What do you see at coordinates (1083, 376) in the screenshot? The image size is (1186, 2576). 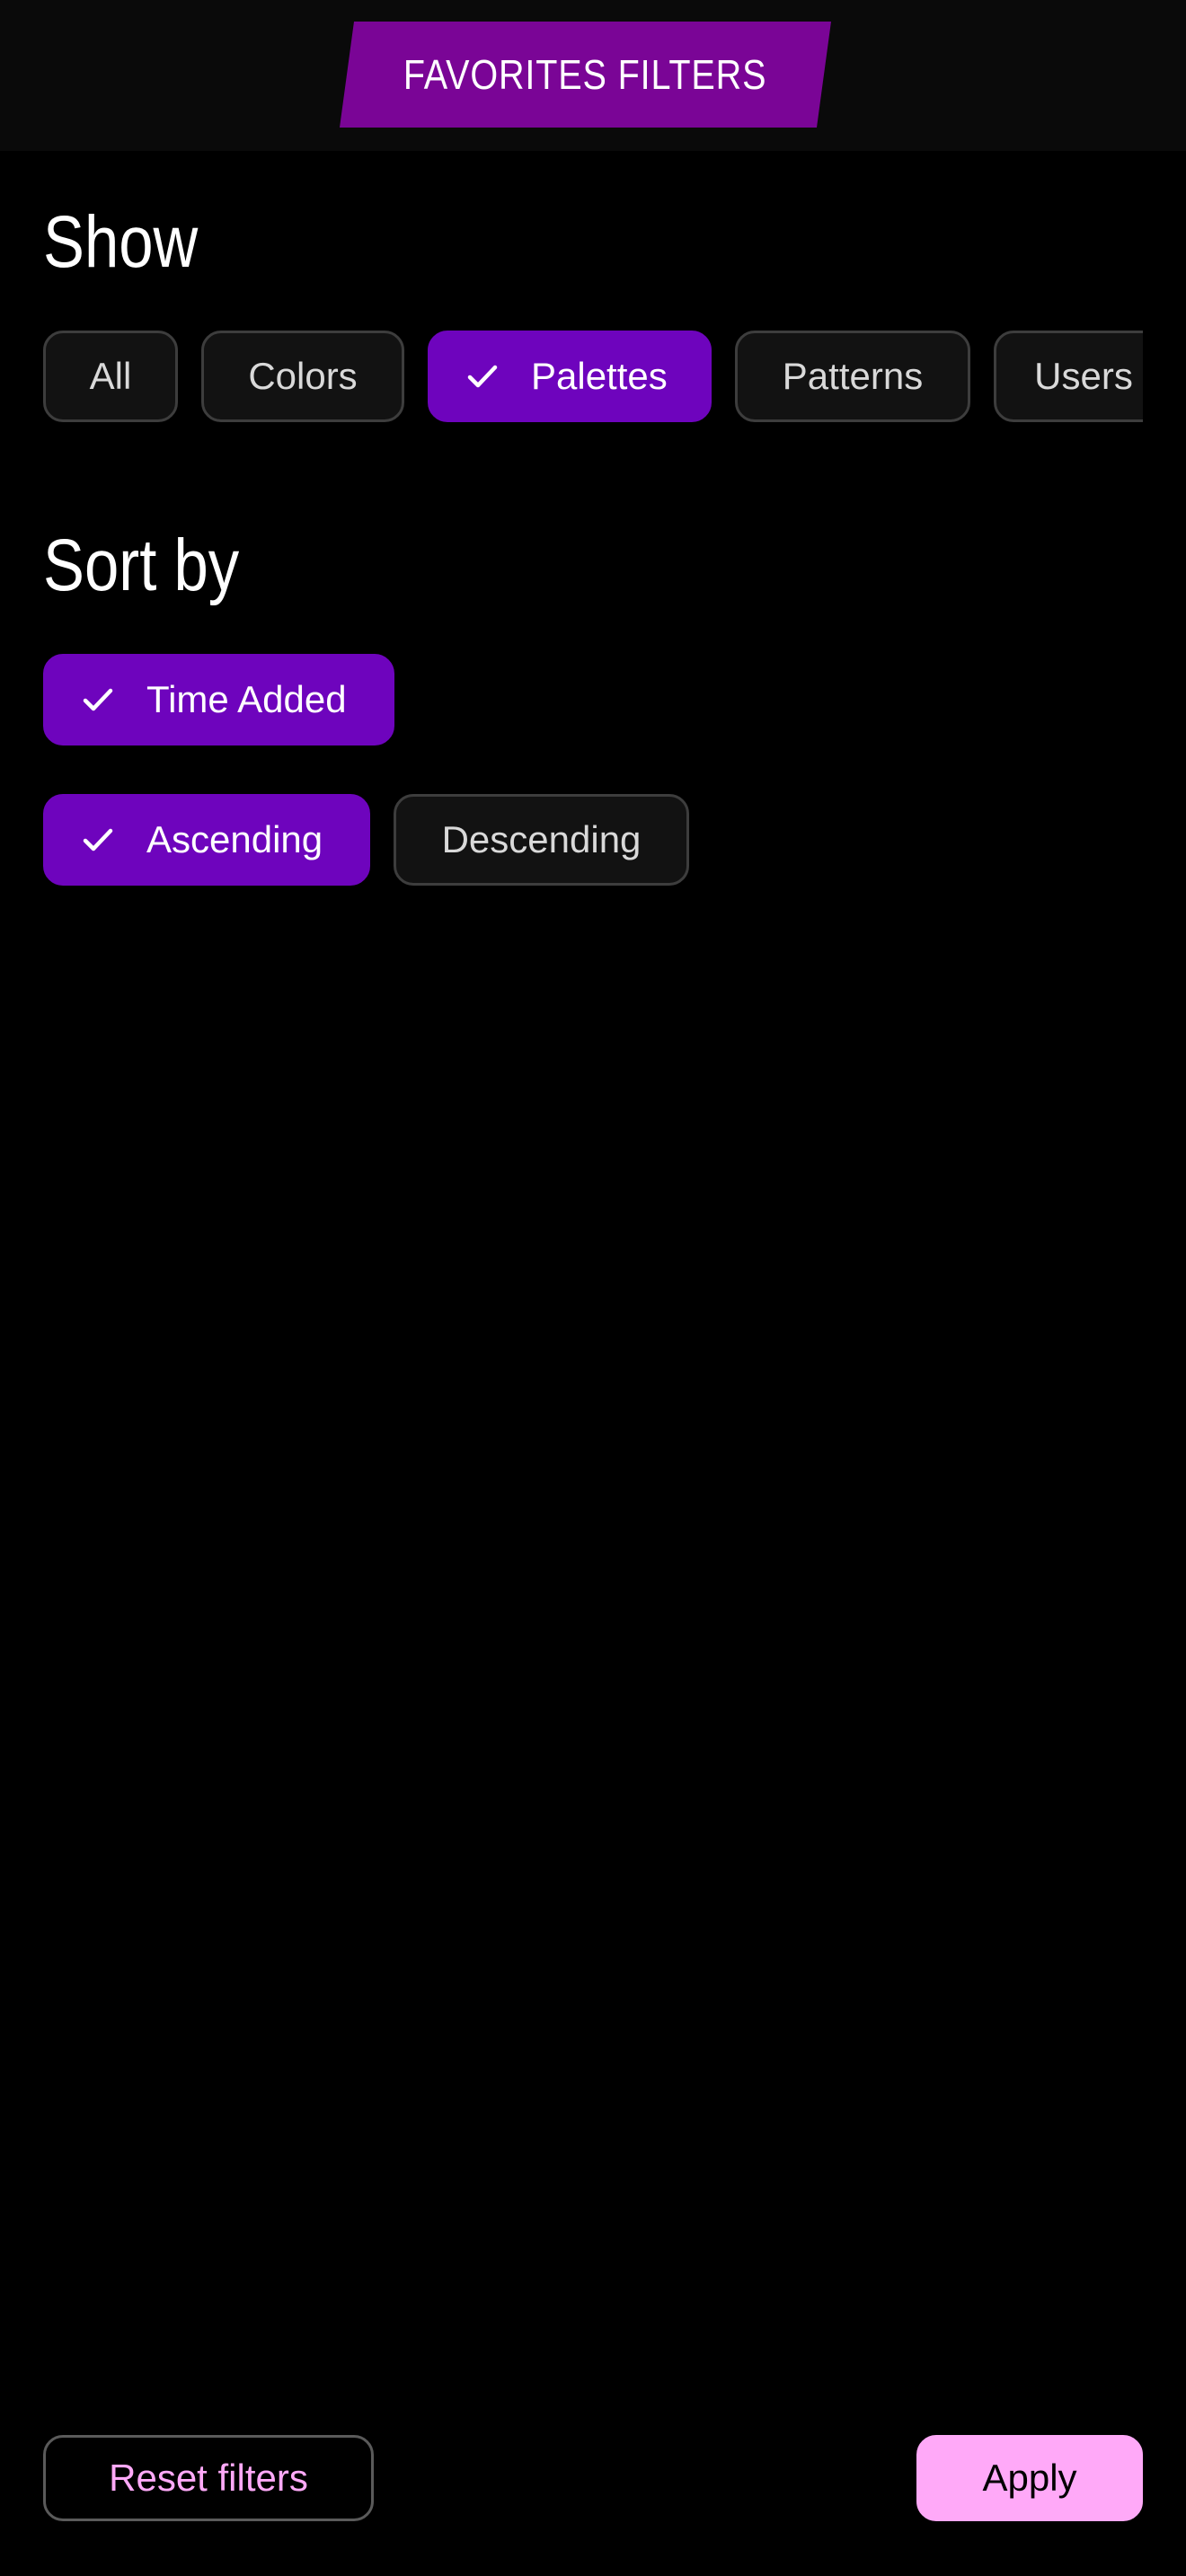 I see `chip-label: Users` at bounding box center [1083, 376].